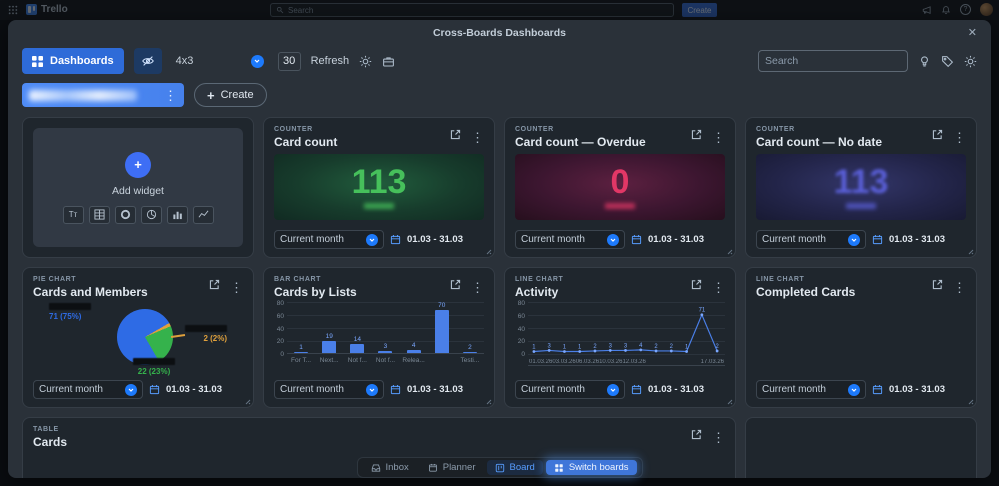  Describe the element at coordinates (206, 328) in the screenshot. I see `member-name-redacted` at that location.